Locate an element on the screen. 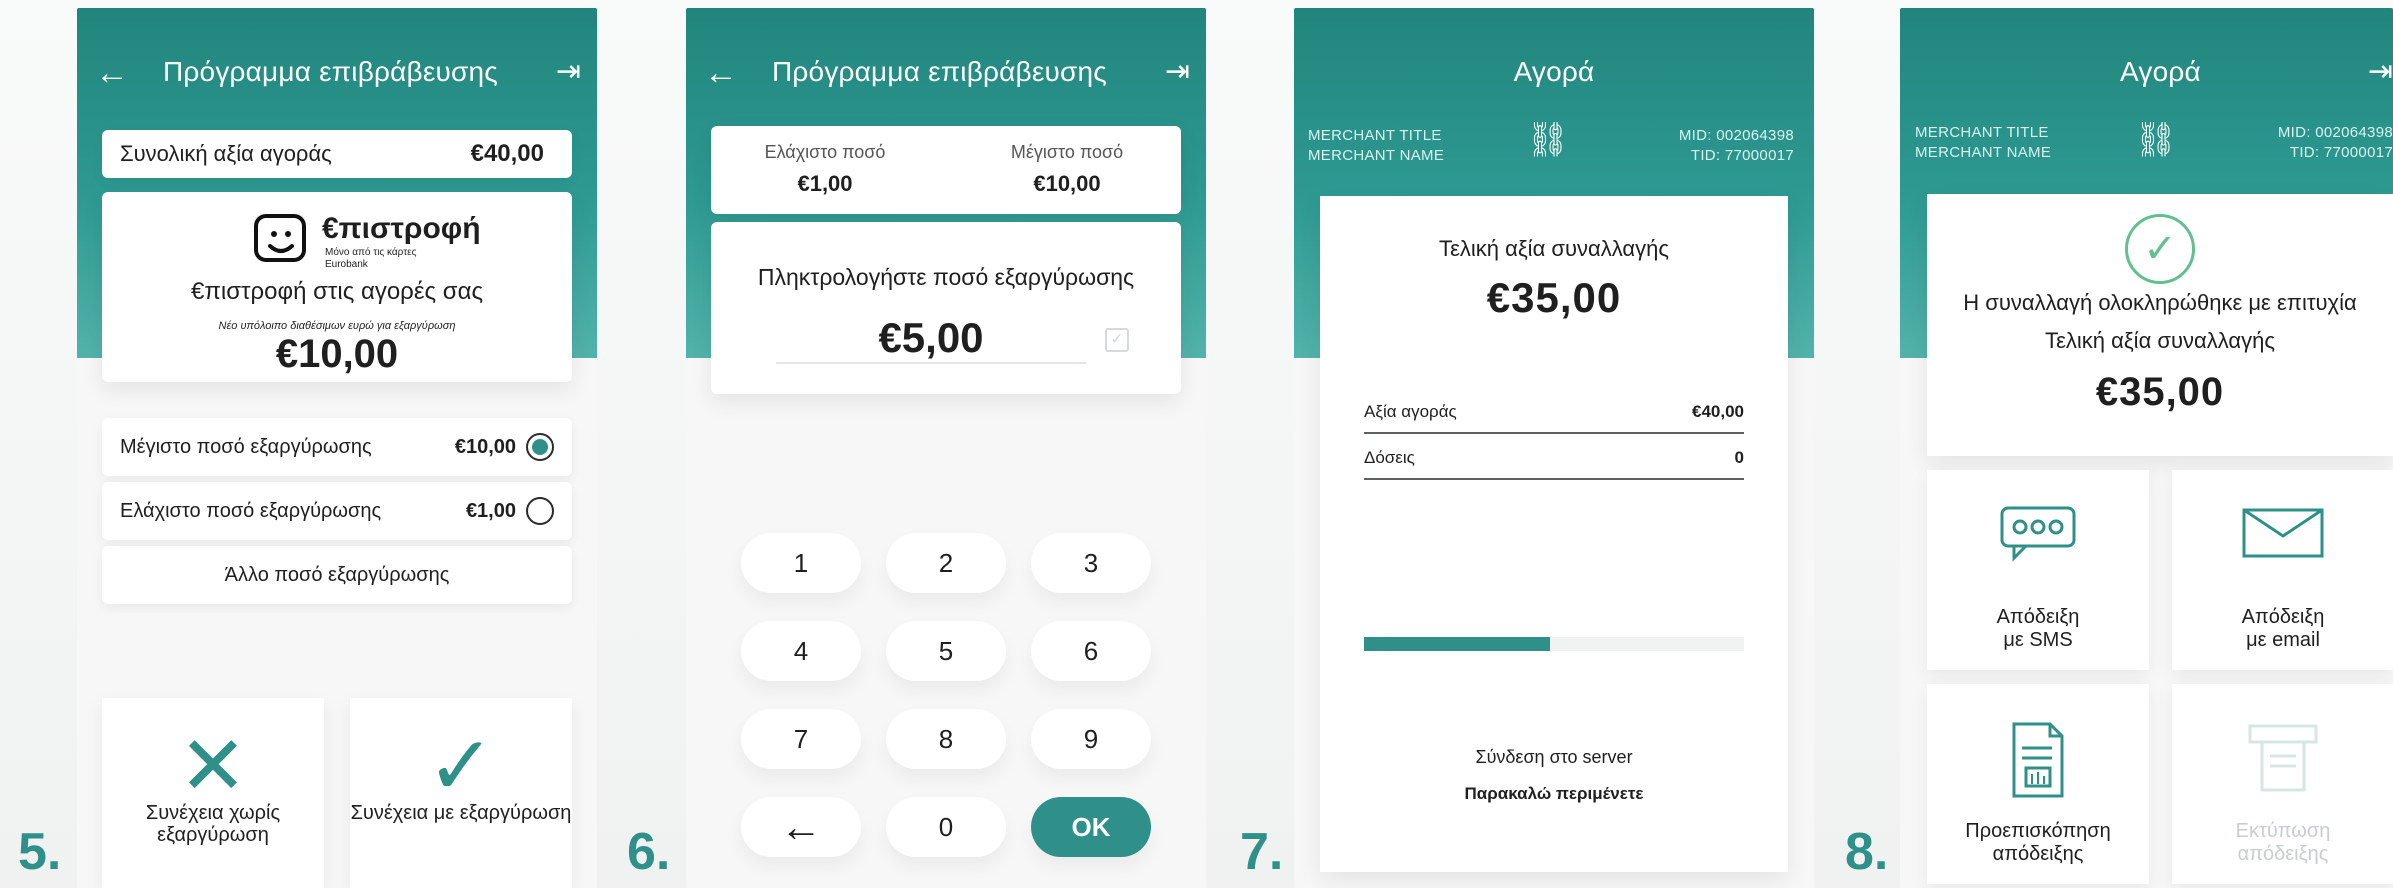 This screenshot has height=888, width=2393. max-redeem-option: Μέγιστο ποσό εξαργύρωσης €10,00 is located at coordinates (337, 447).